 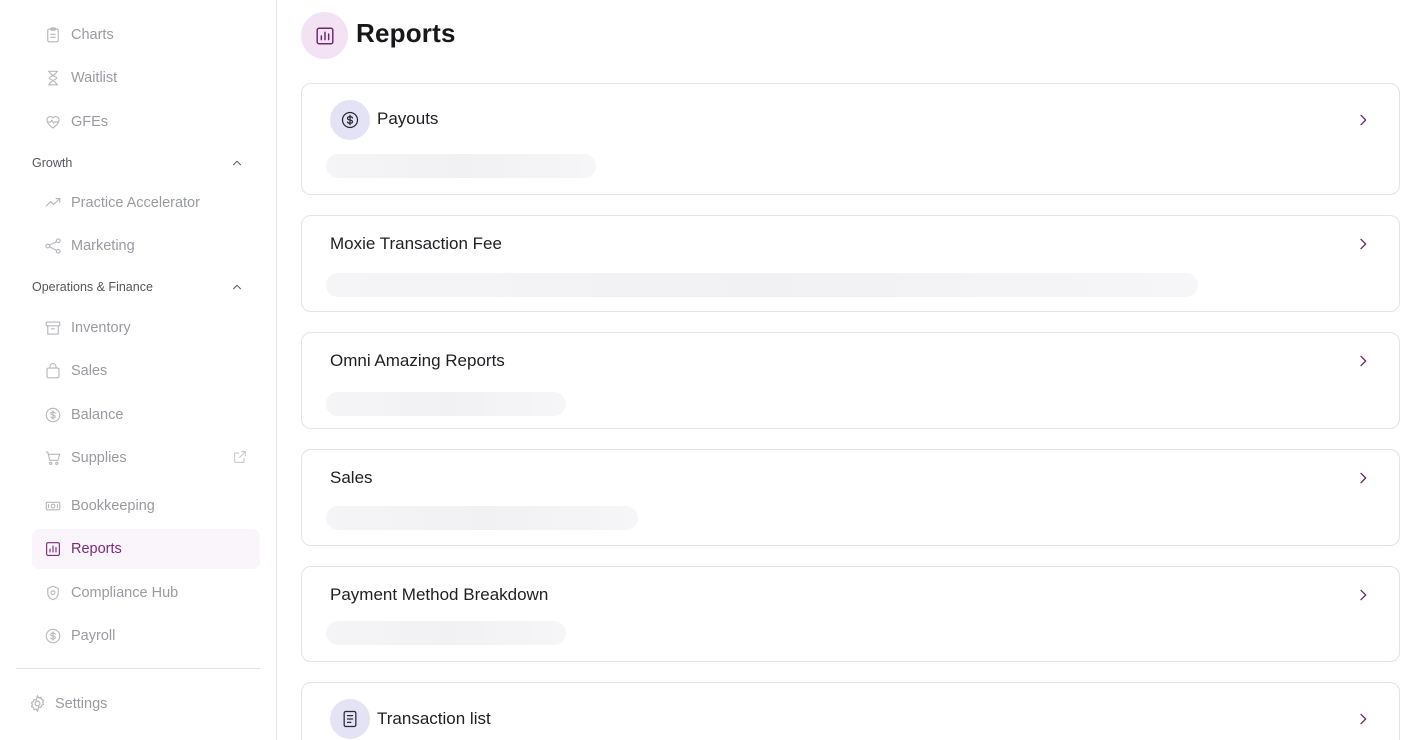 I want to click on section-growth-toggle: Growth, so click(x=138, y=163).